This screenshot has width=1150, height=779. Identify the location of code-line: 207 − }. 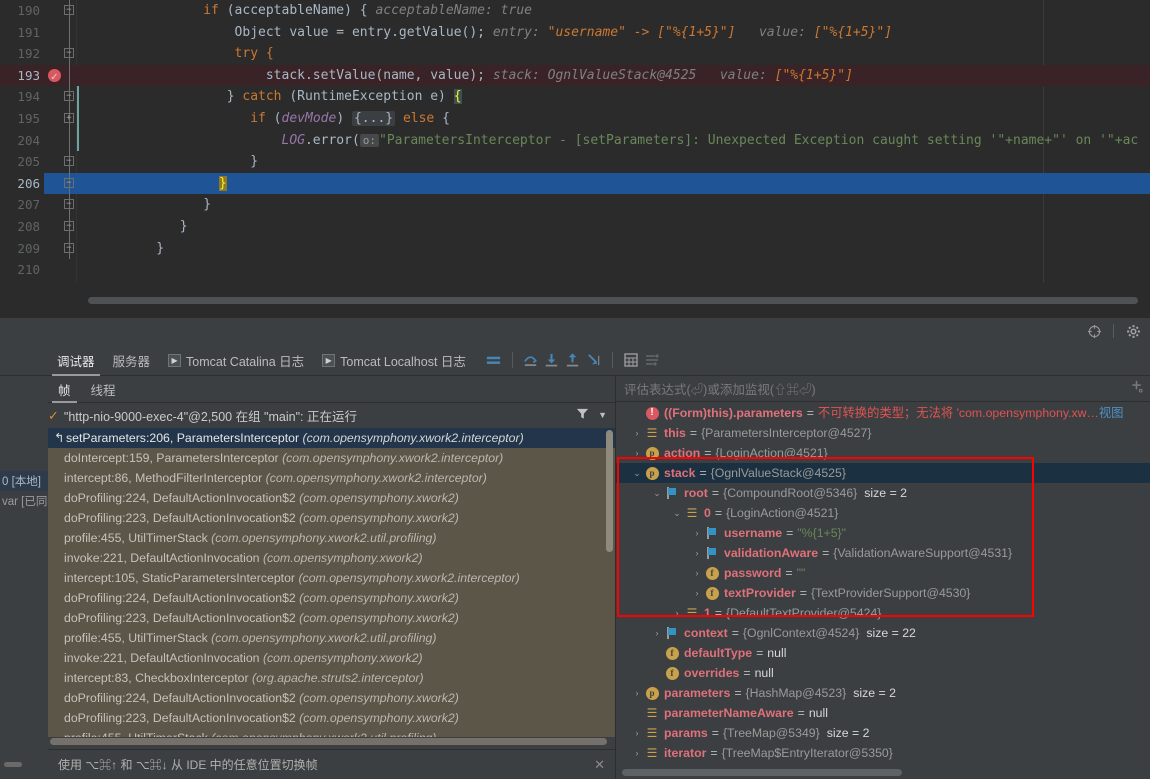
(575, 205).